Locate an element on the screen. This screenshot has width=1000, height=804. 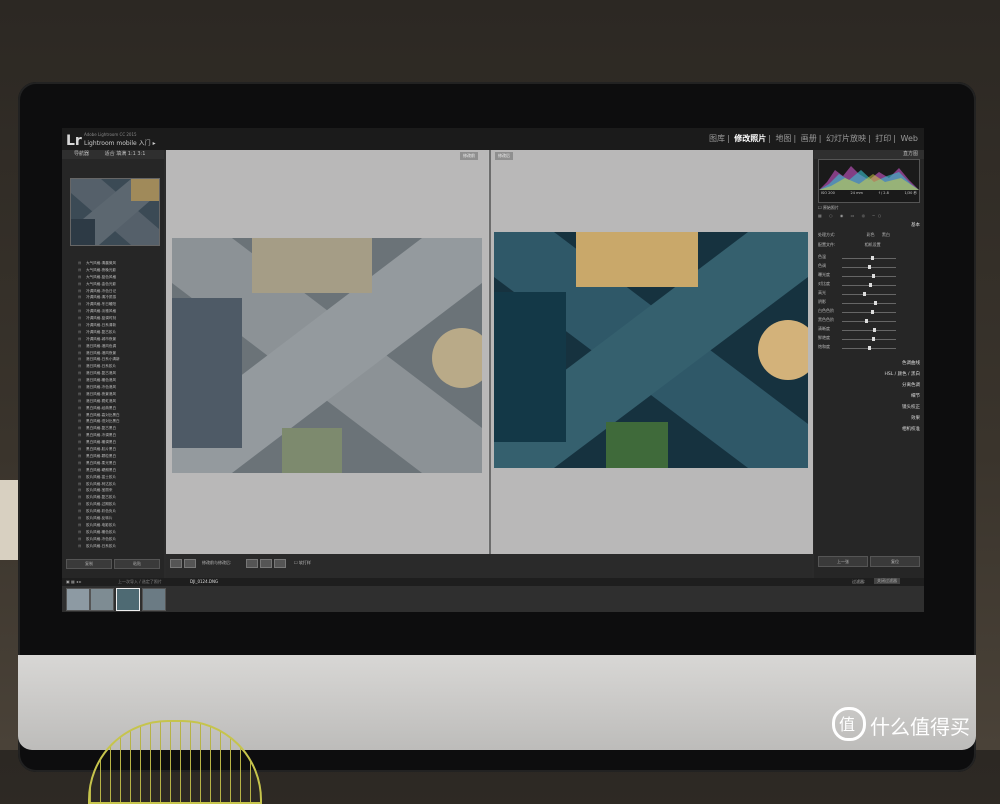
module-book: 画册 is located at coordinates (809, 138).